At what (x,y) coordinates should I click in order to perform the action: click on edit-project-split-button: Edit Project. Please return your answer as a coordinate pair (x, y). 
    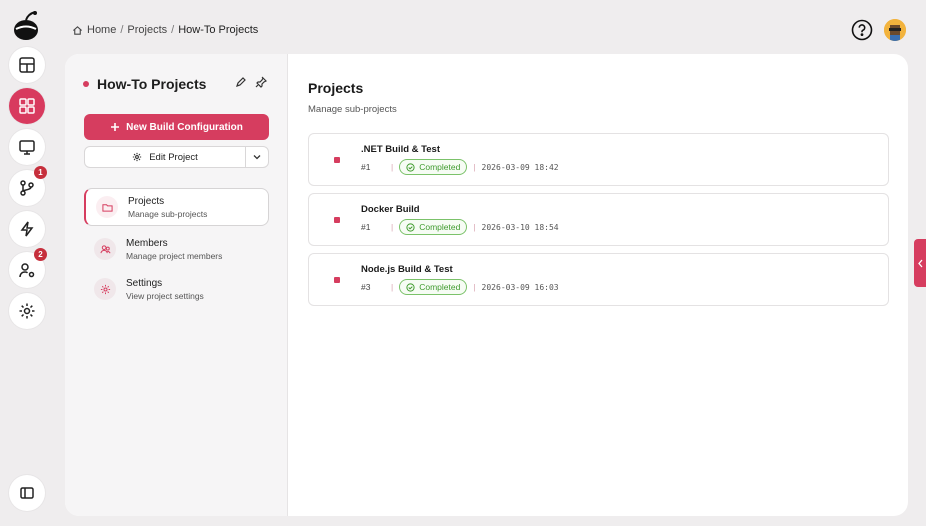
    Looking at the image, I should click on (176, 157).